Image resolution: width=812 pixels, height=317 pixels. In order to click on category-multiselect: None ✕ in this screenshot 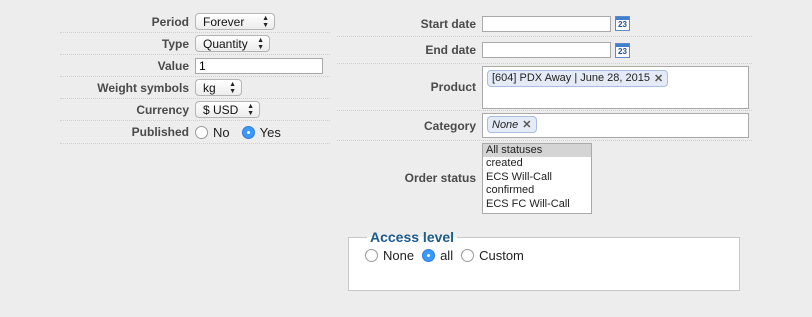, I will do `click(615, 125)`.